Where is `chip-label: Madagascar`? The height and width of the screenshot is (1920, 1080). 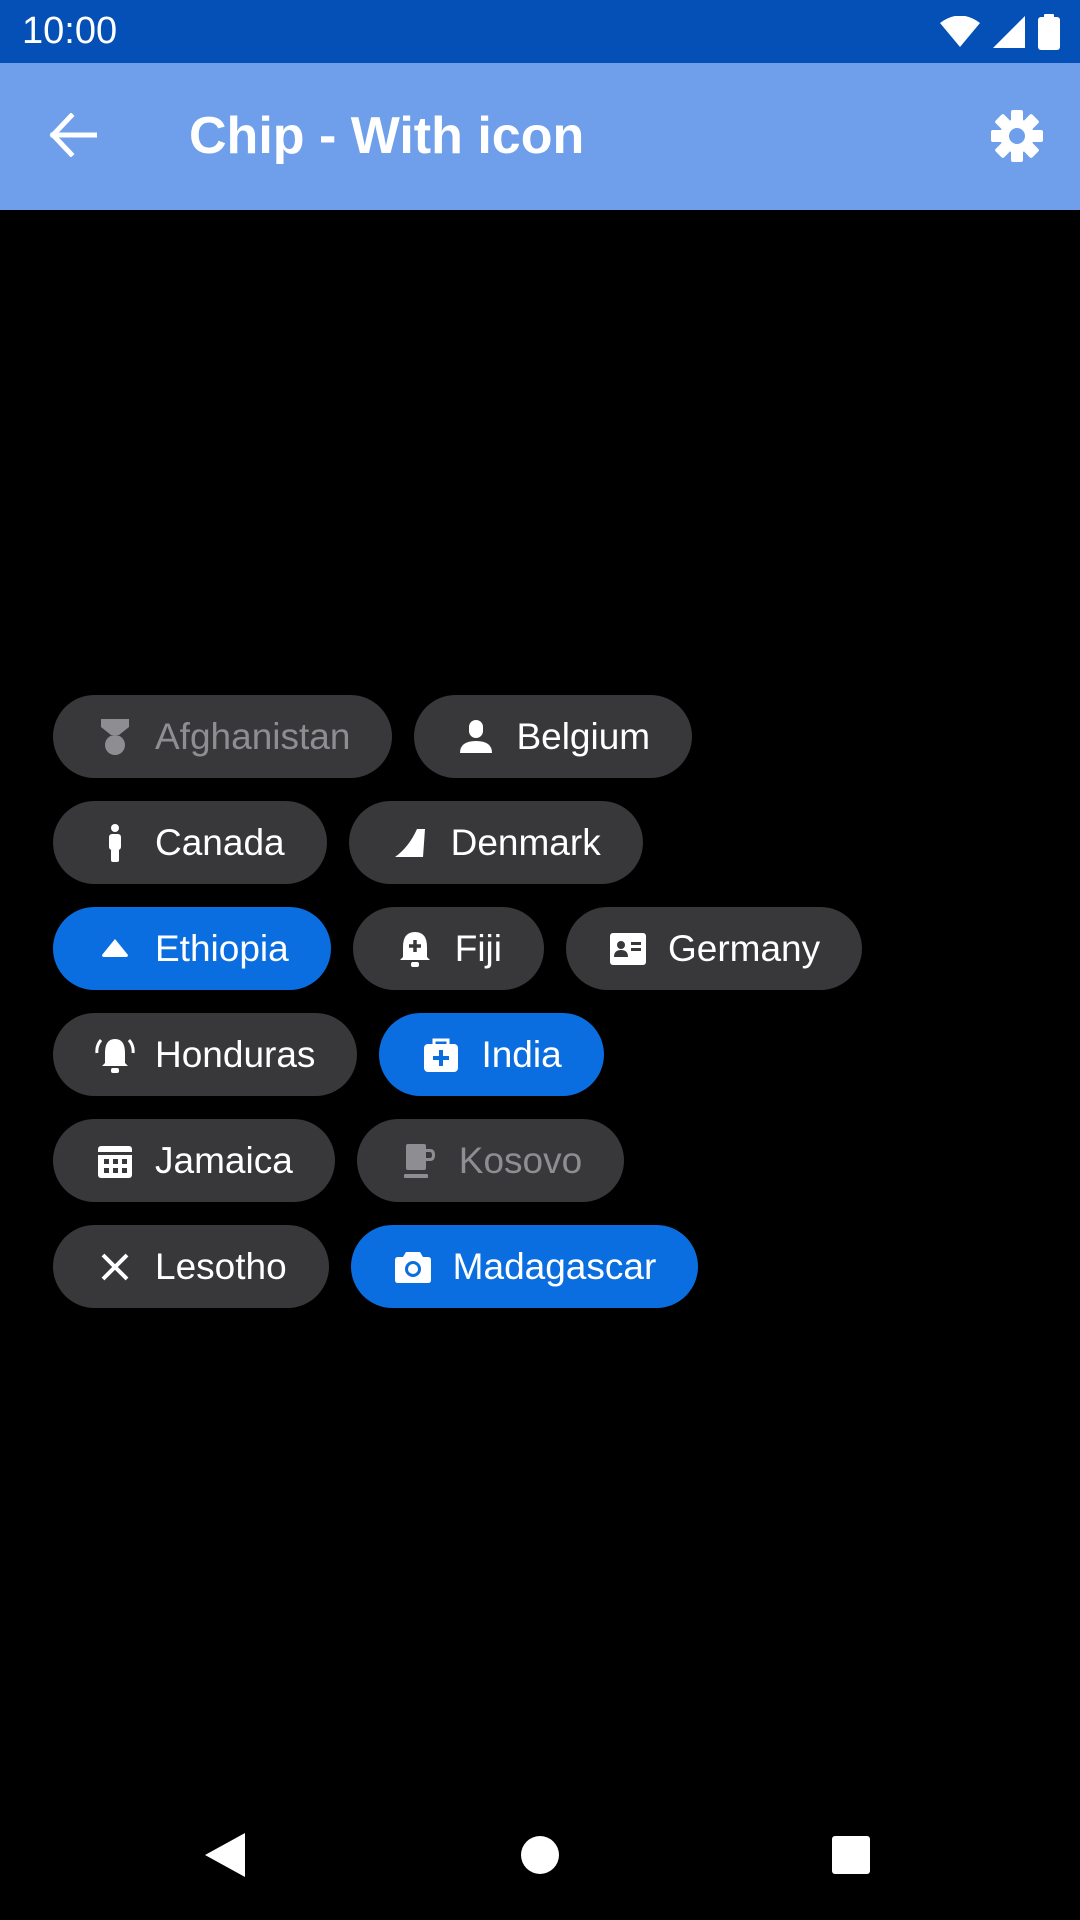
chip-label: Madagascar is located at coordinates (554, 1266).